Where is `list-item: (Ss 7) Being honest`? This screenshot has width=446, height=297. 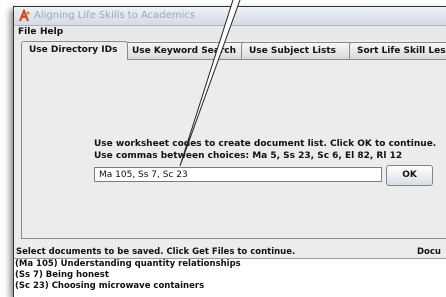 list-item: (Ss 7) Being honest is located at coordinates (62, 275).